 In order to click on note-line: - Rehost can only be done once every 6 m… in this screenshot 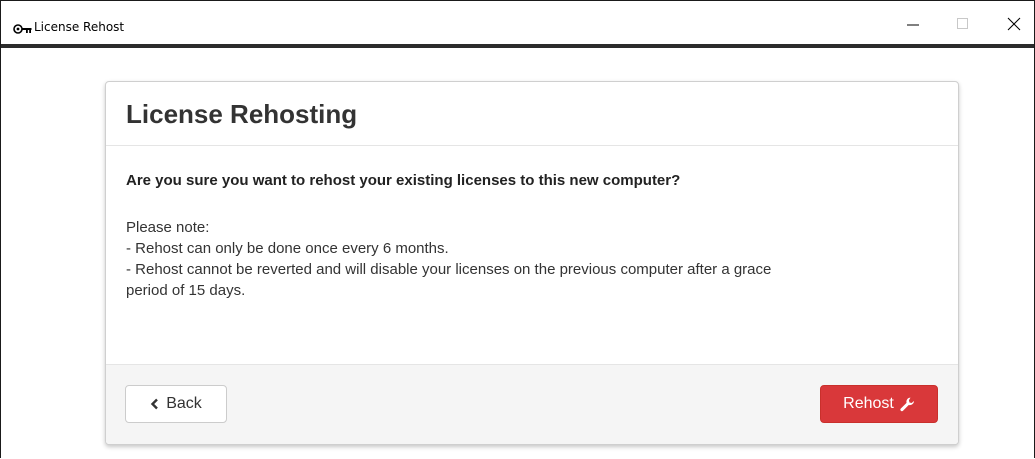, I will do `click(287, 248)`.